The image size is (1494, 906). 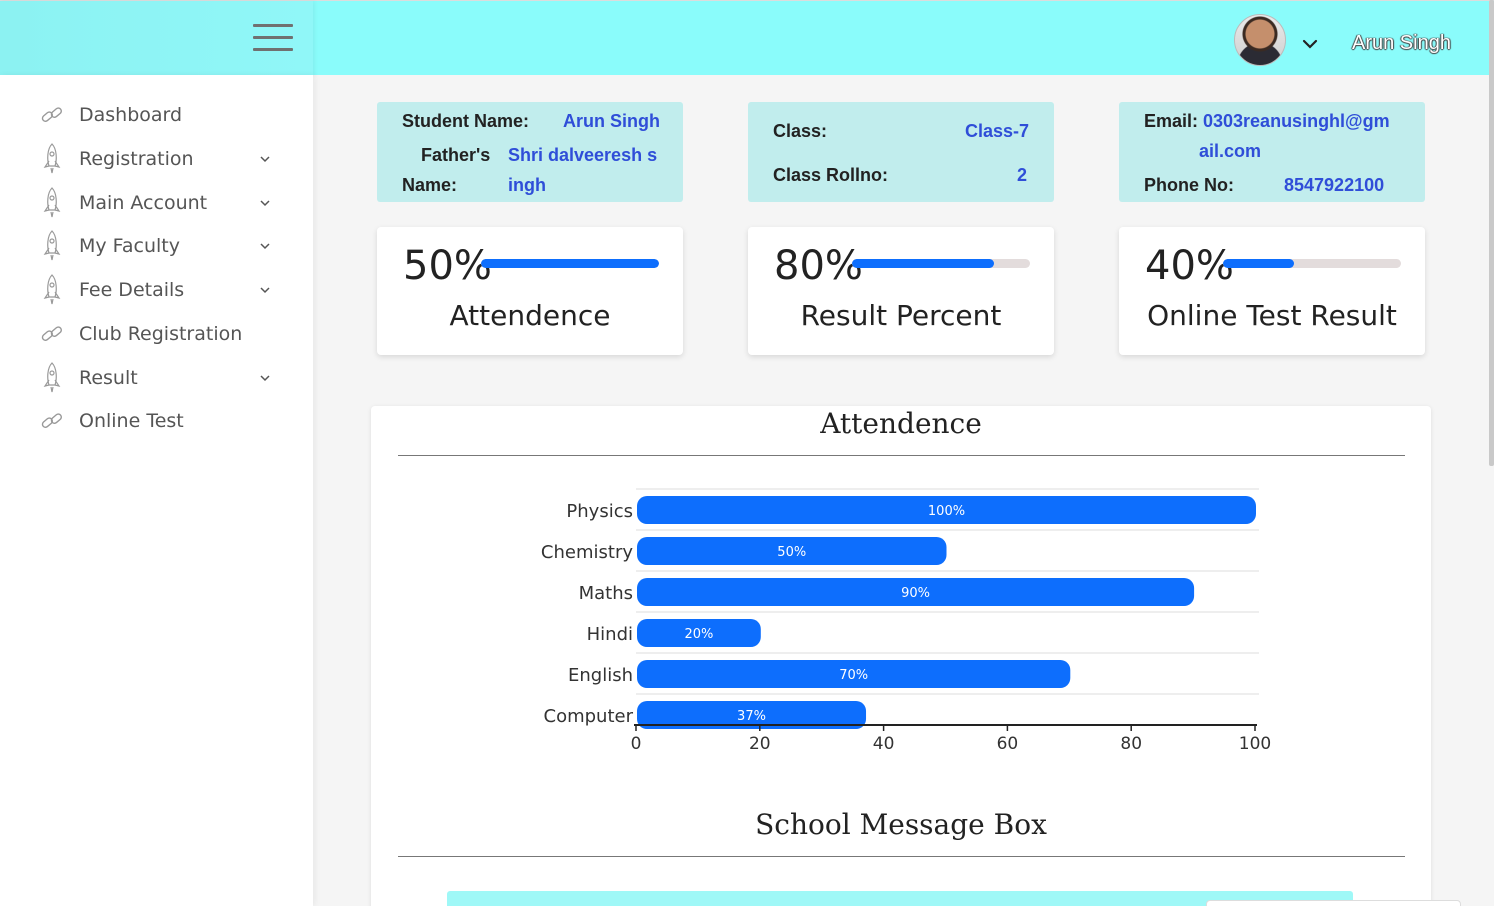 What do you see at coordinates (698, 634) in the screenshot?
I see `data-label: 20%` at bounding box center [698, 634].